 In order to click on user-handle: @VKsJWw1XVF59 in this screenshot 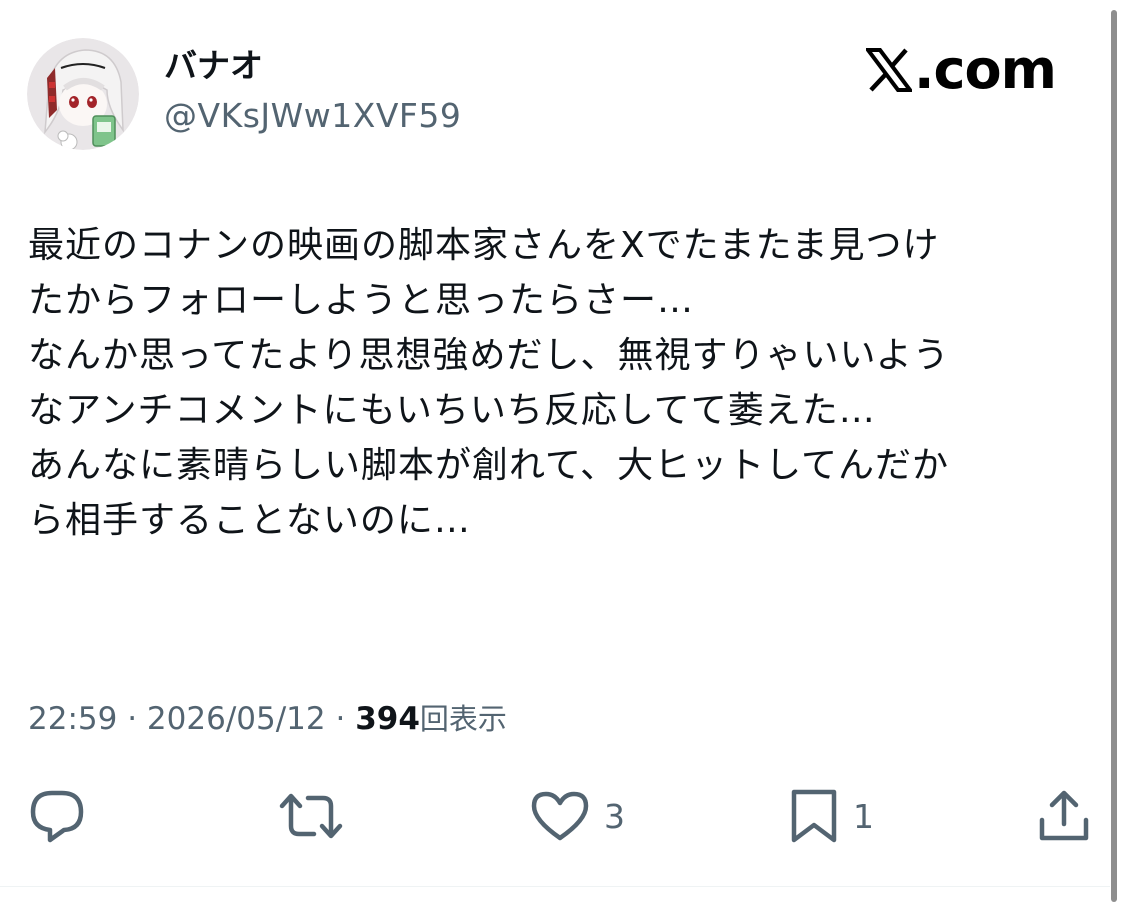, I will do `click(312, 116)`.